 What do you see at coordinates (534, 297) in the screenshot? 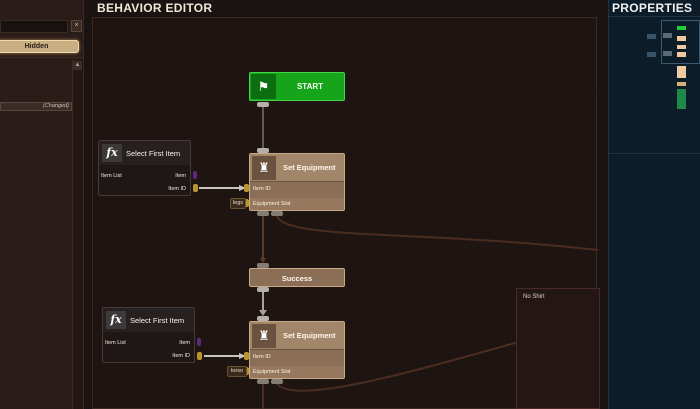
I see `no-shirt-label: No Shirt` at bounding box center [534, 297].